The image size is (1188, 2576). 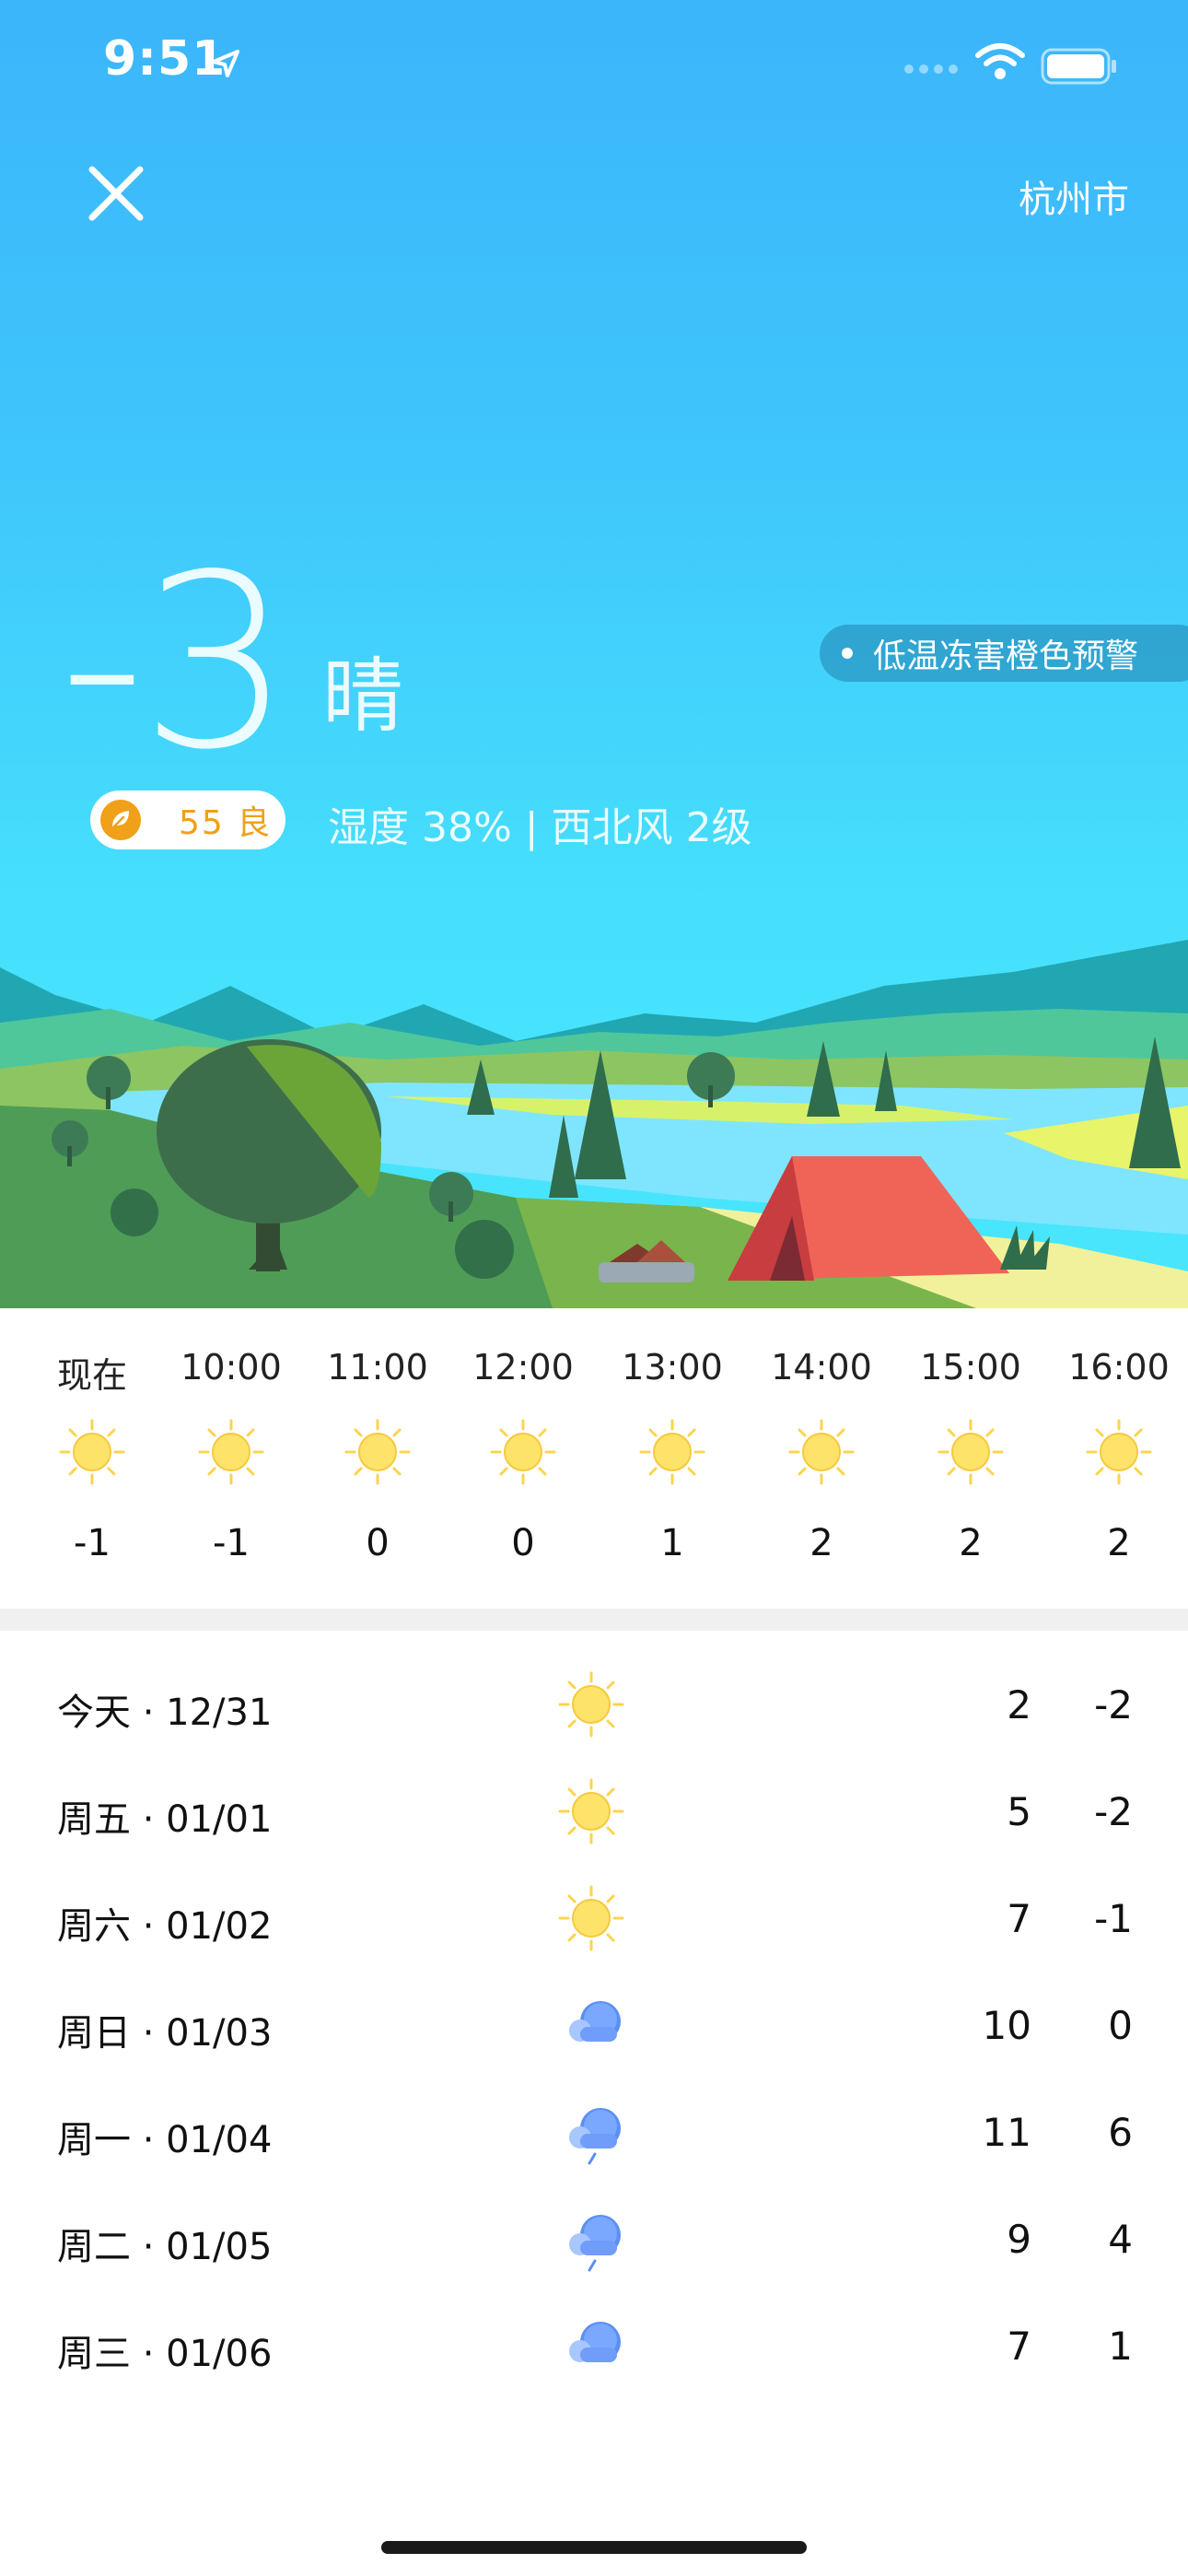 What do you see at coordinates (165, 59) in the screenshot?
I see `status-time: 9:51` at bounding box center [165, 59].